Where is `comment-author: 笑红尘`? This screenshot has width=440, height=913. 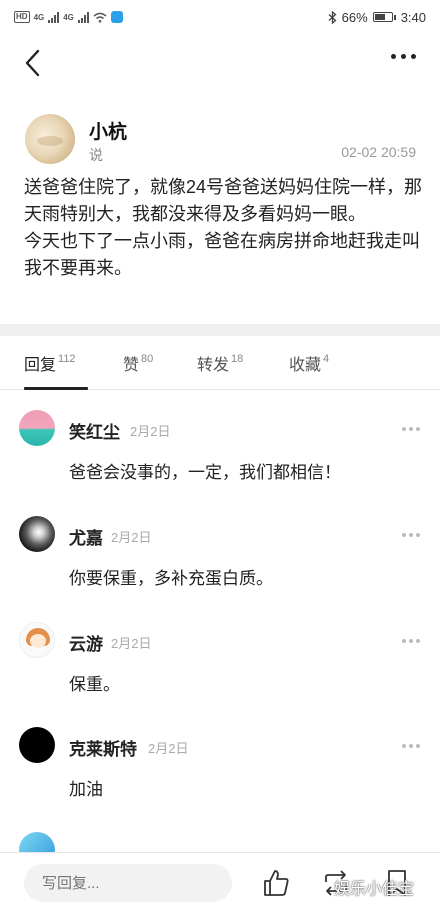 comment-author: 笑红尘 is located at coordinates (94, 430).